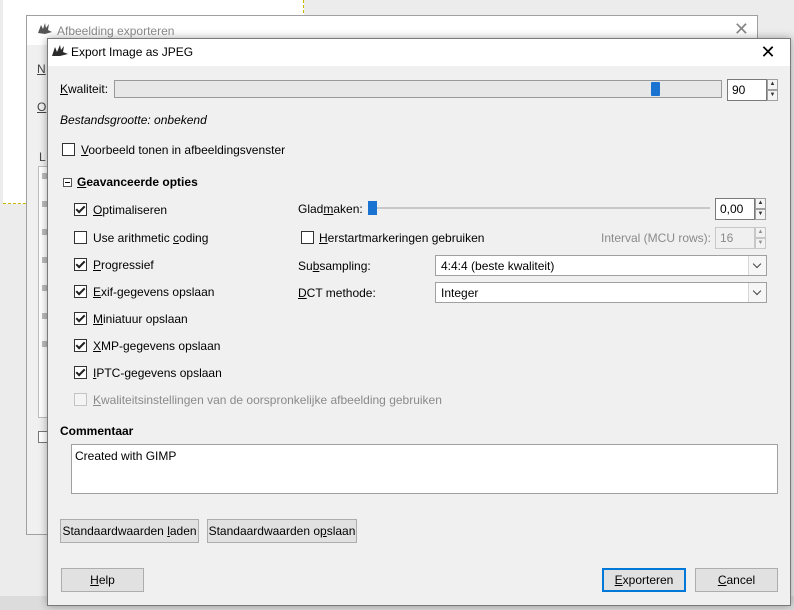  I want to click on interval-value: 16, so click(727, 238).